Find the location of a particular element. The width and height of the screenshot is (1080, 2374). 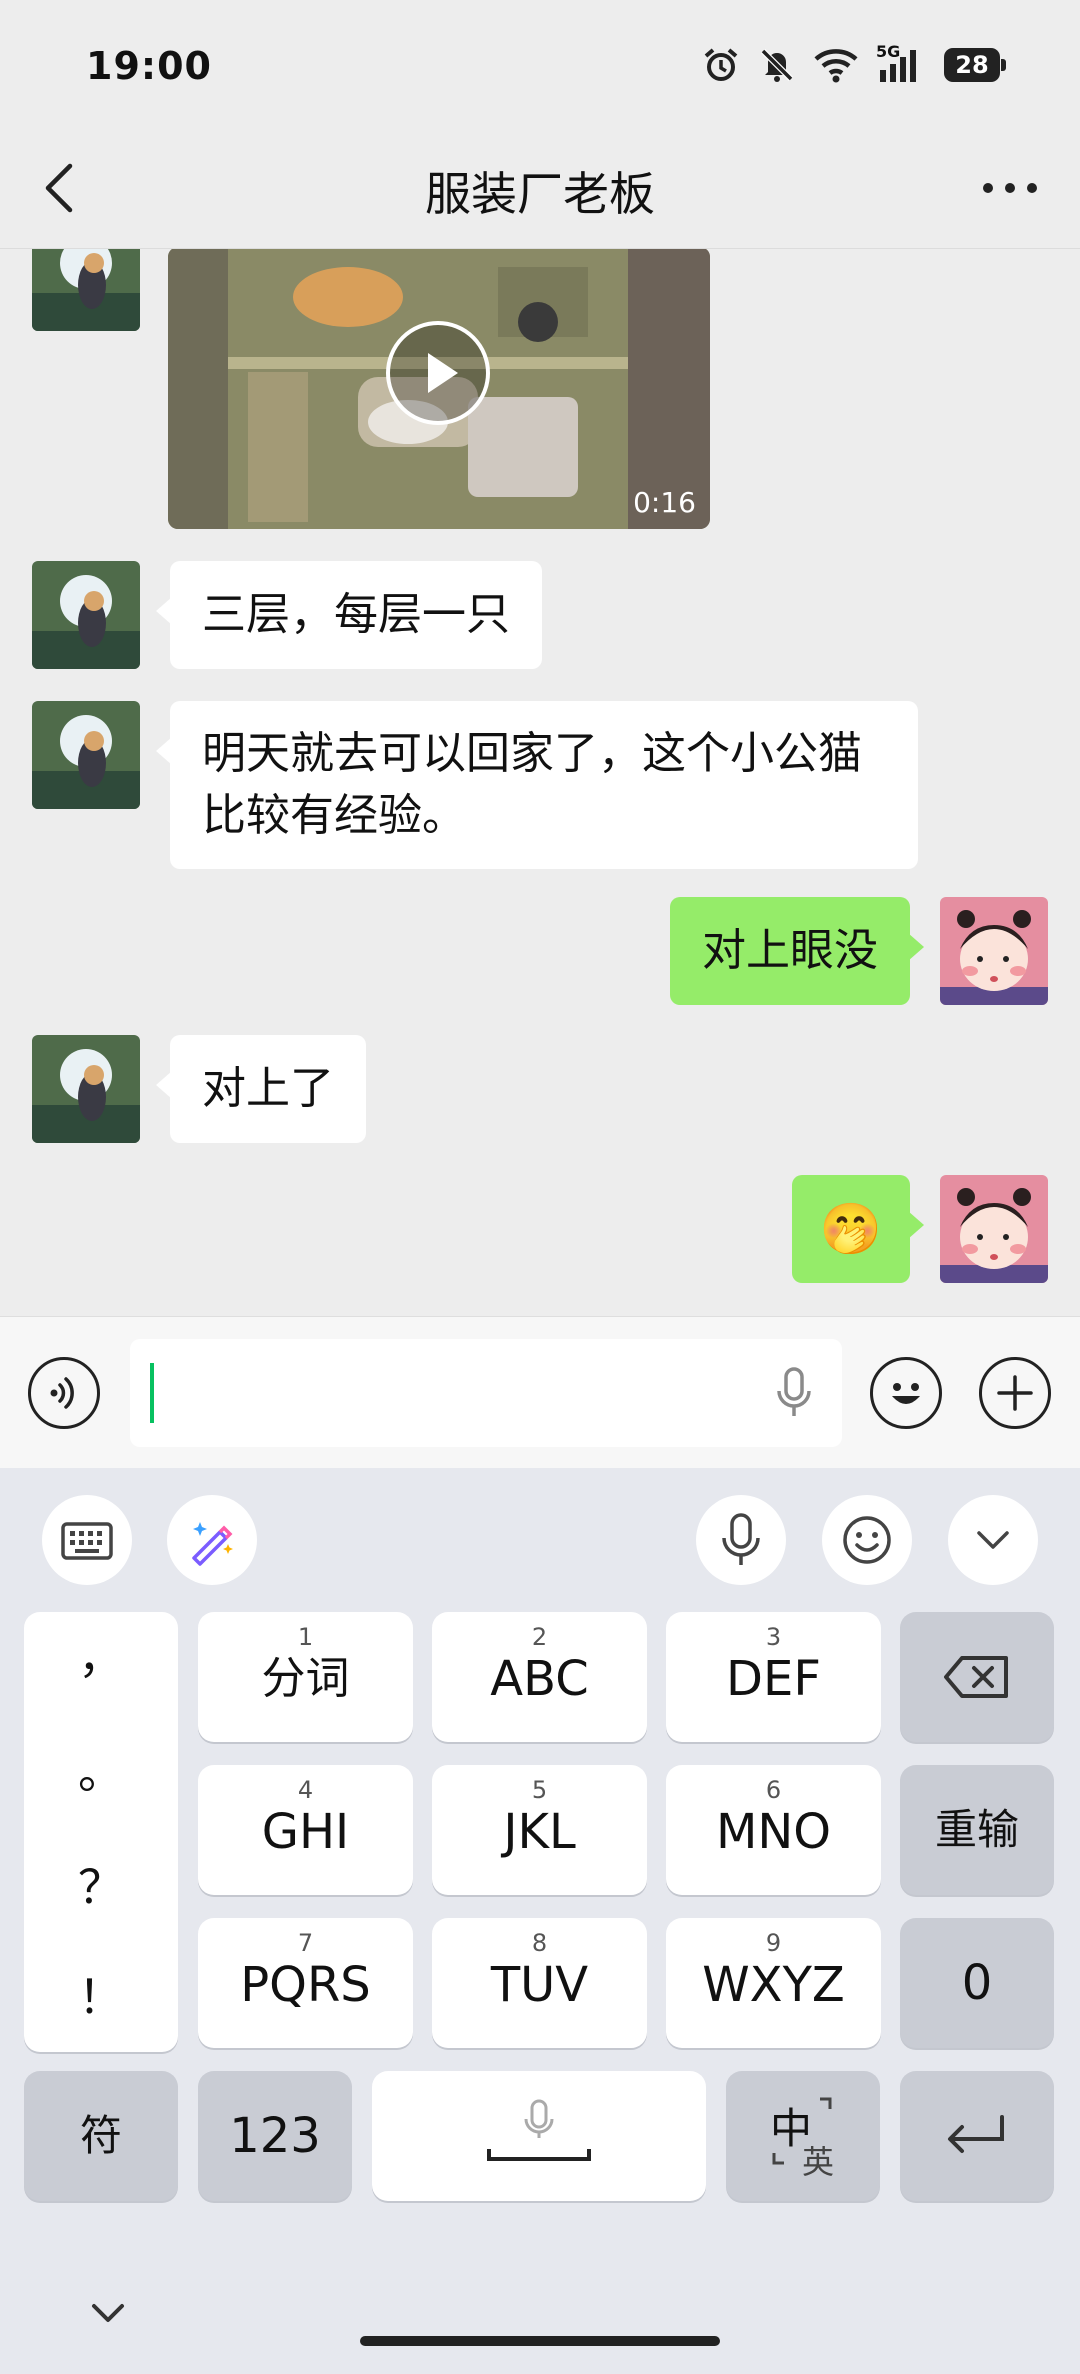

voice-icon is located at coordinates (62, 1393).